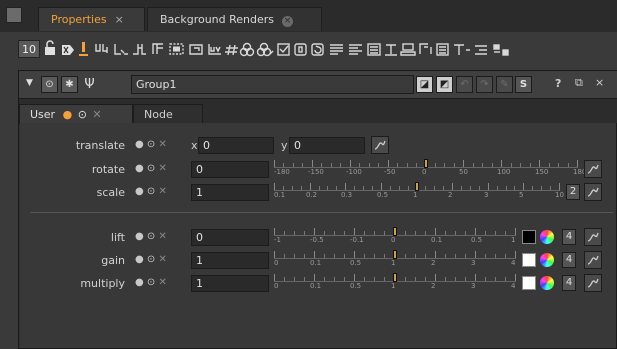 This screenshot has height=349, width=617. I want to click on undo-icon: ↶, so click(464, 84).